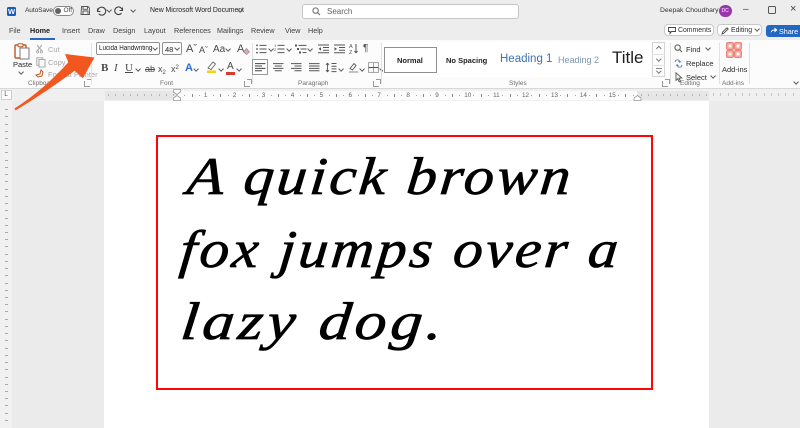  I want to click on svg-text: Z, so click(351, 53).